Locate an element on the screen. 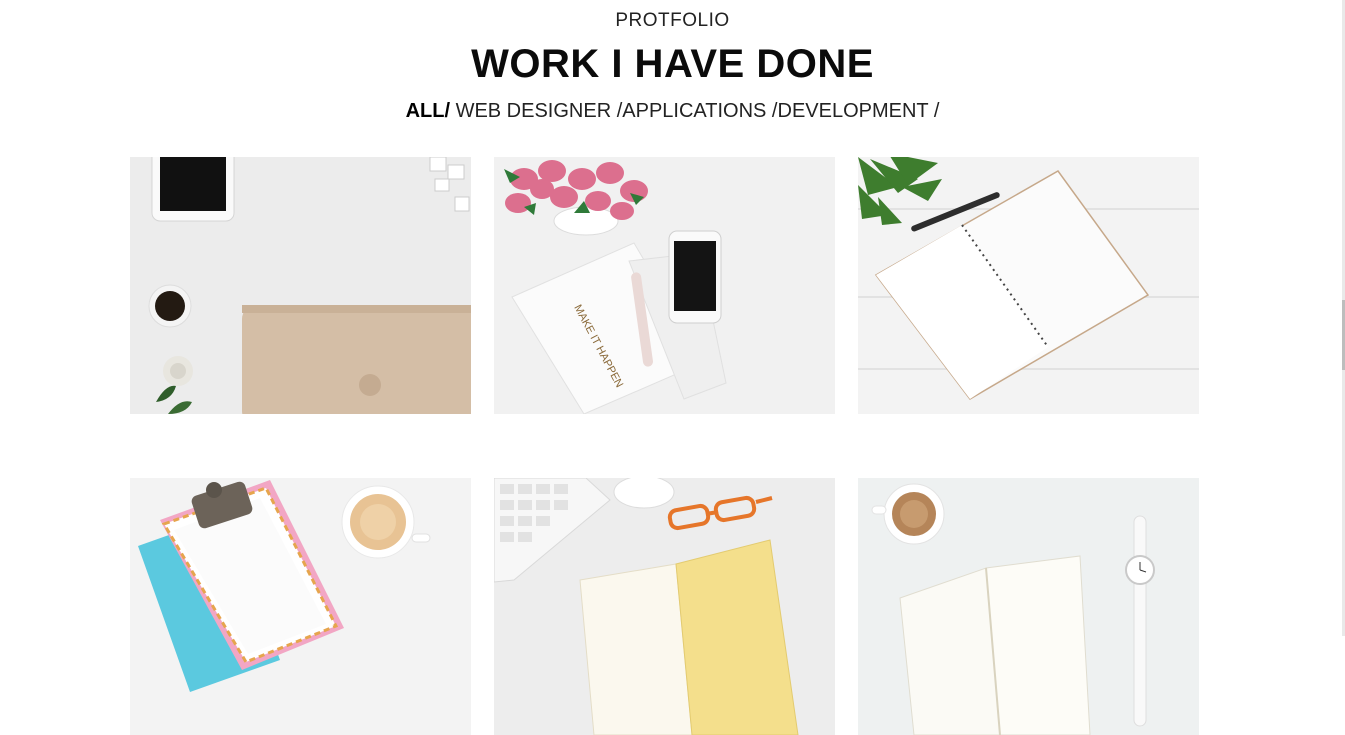 This screenshot has height=735, width=1345. desk-spiral-notebook-plant-image is located at coordinates (1028, 285).